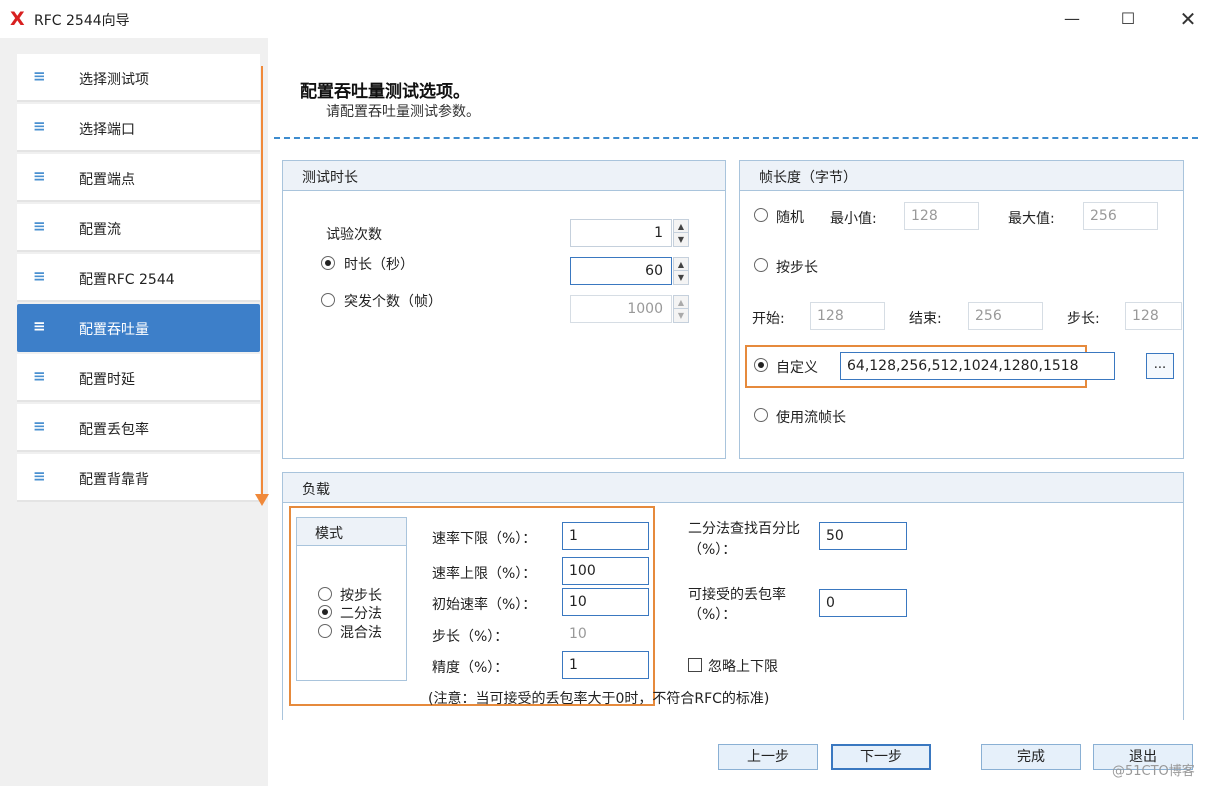 This screenshot has height=786, width=1219. What do you see at coordinates (127, 280) in the screenshot?
I see `sidebar-item-label: 配置RFC 2544` at bounding box center [127, 280].